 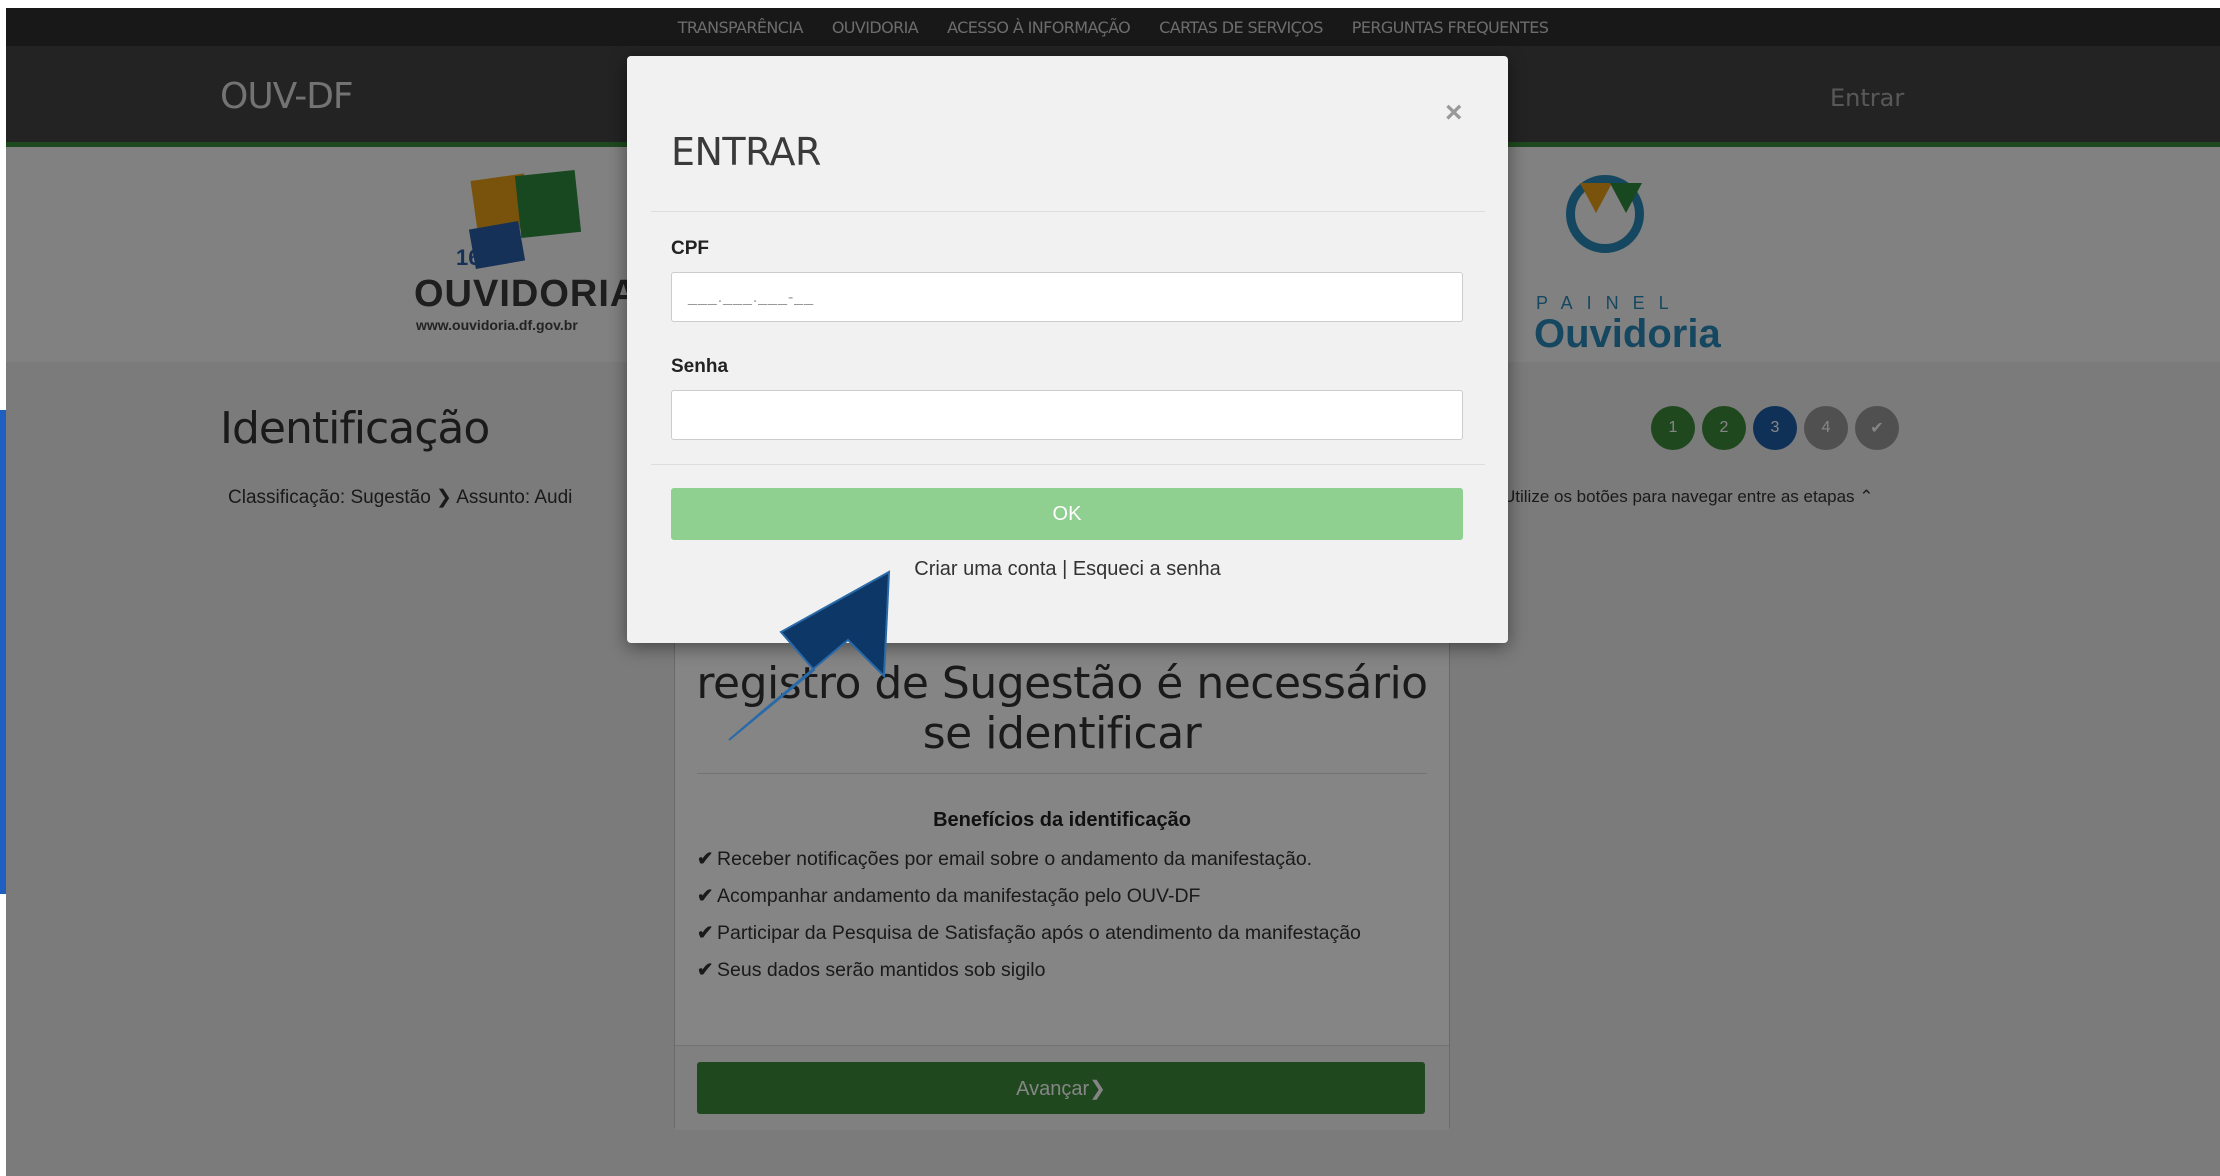 I want to click on arrow-shape, so click(x=809, y=655).